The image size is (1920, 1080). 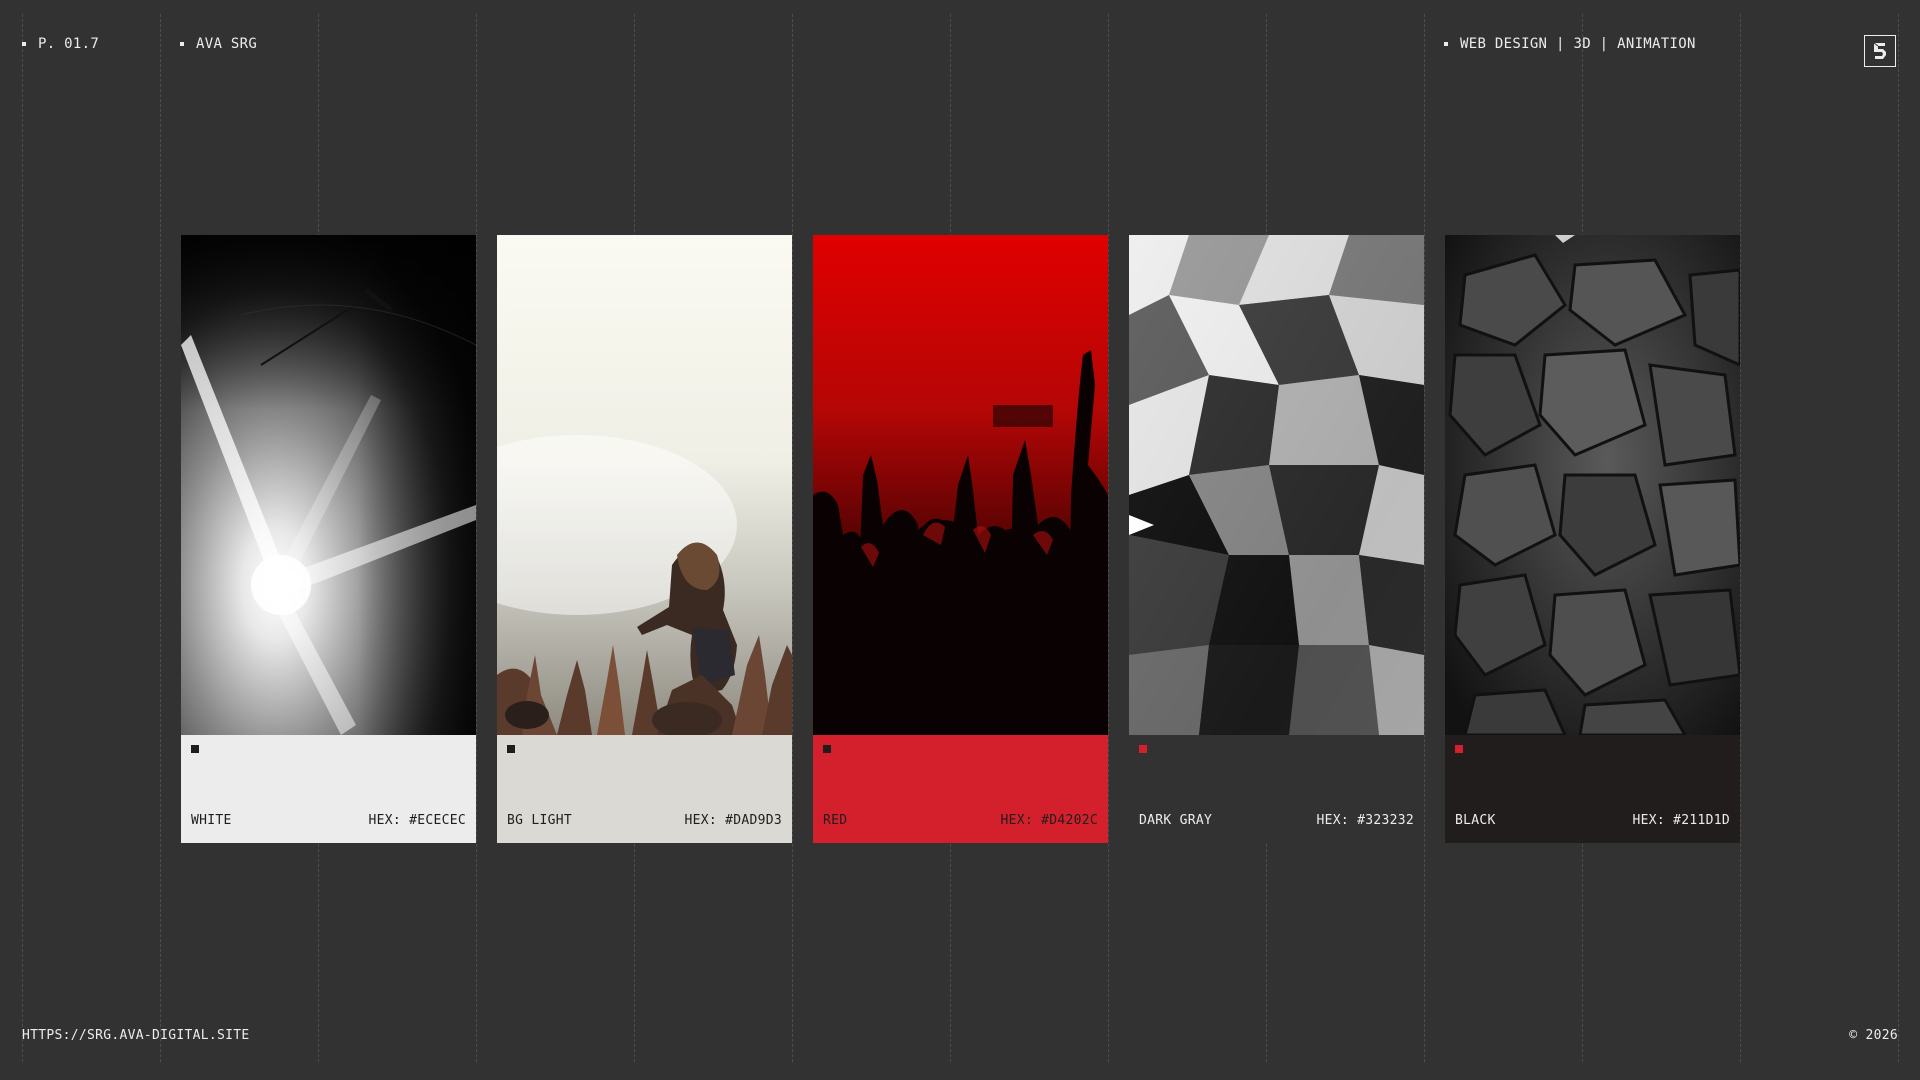 I want to click on color-card-white: WHITE HEX: #ECECEC, so click(x=328, y=539).